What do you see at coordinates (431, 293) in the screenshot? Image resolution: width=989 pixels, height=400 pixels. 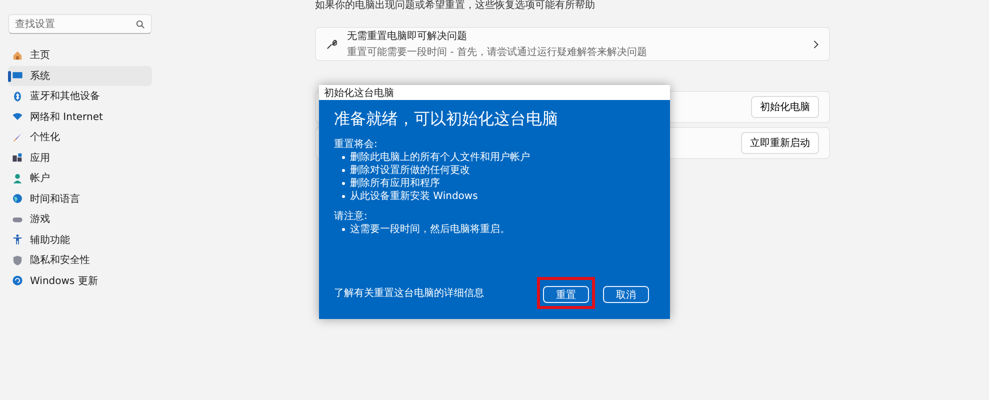 I see `details-link: 了解有关重置这台电脑的详细信息` at bounding box center [431, 293].